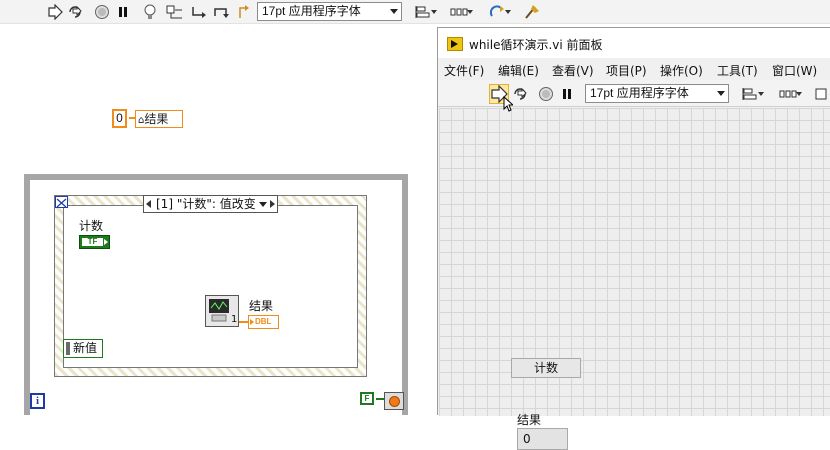 The image size is (830, 450). I want to click on window-title: while循环演示.vi 前面板, so click(536, 45).